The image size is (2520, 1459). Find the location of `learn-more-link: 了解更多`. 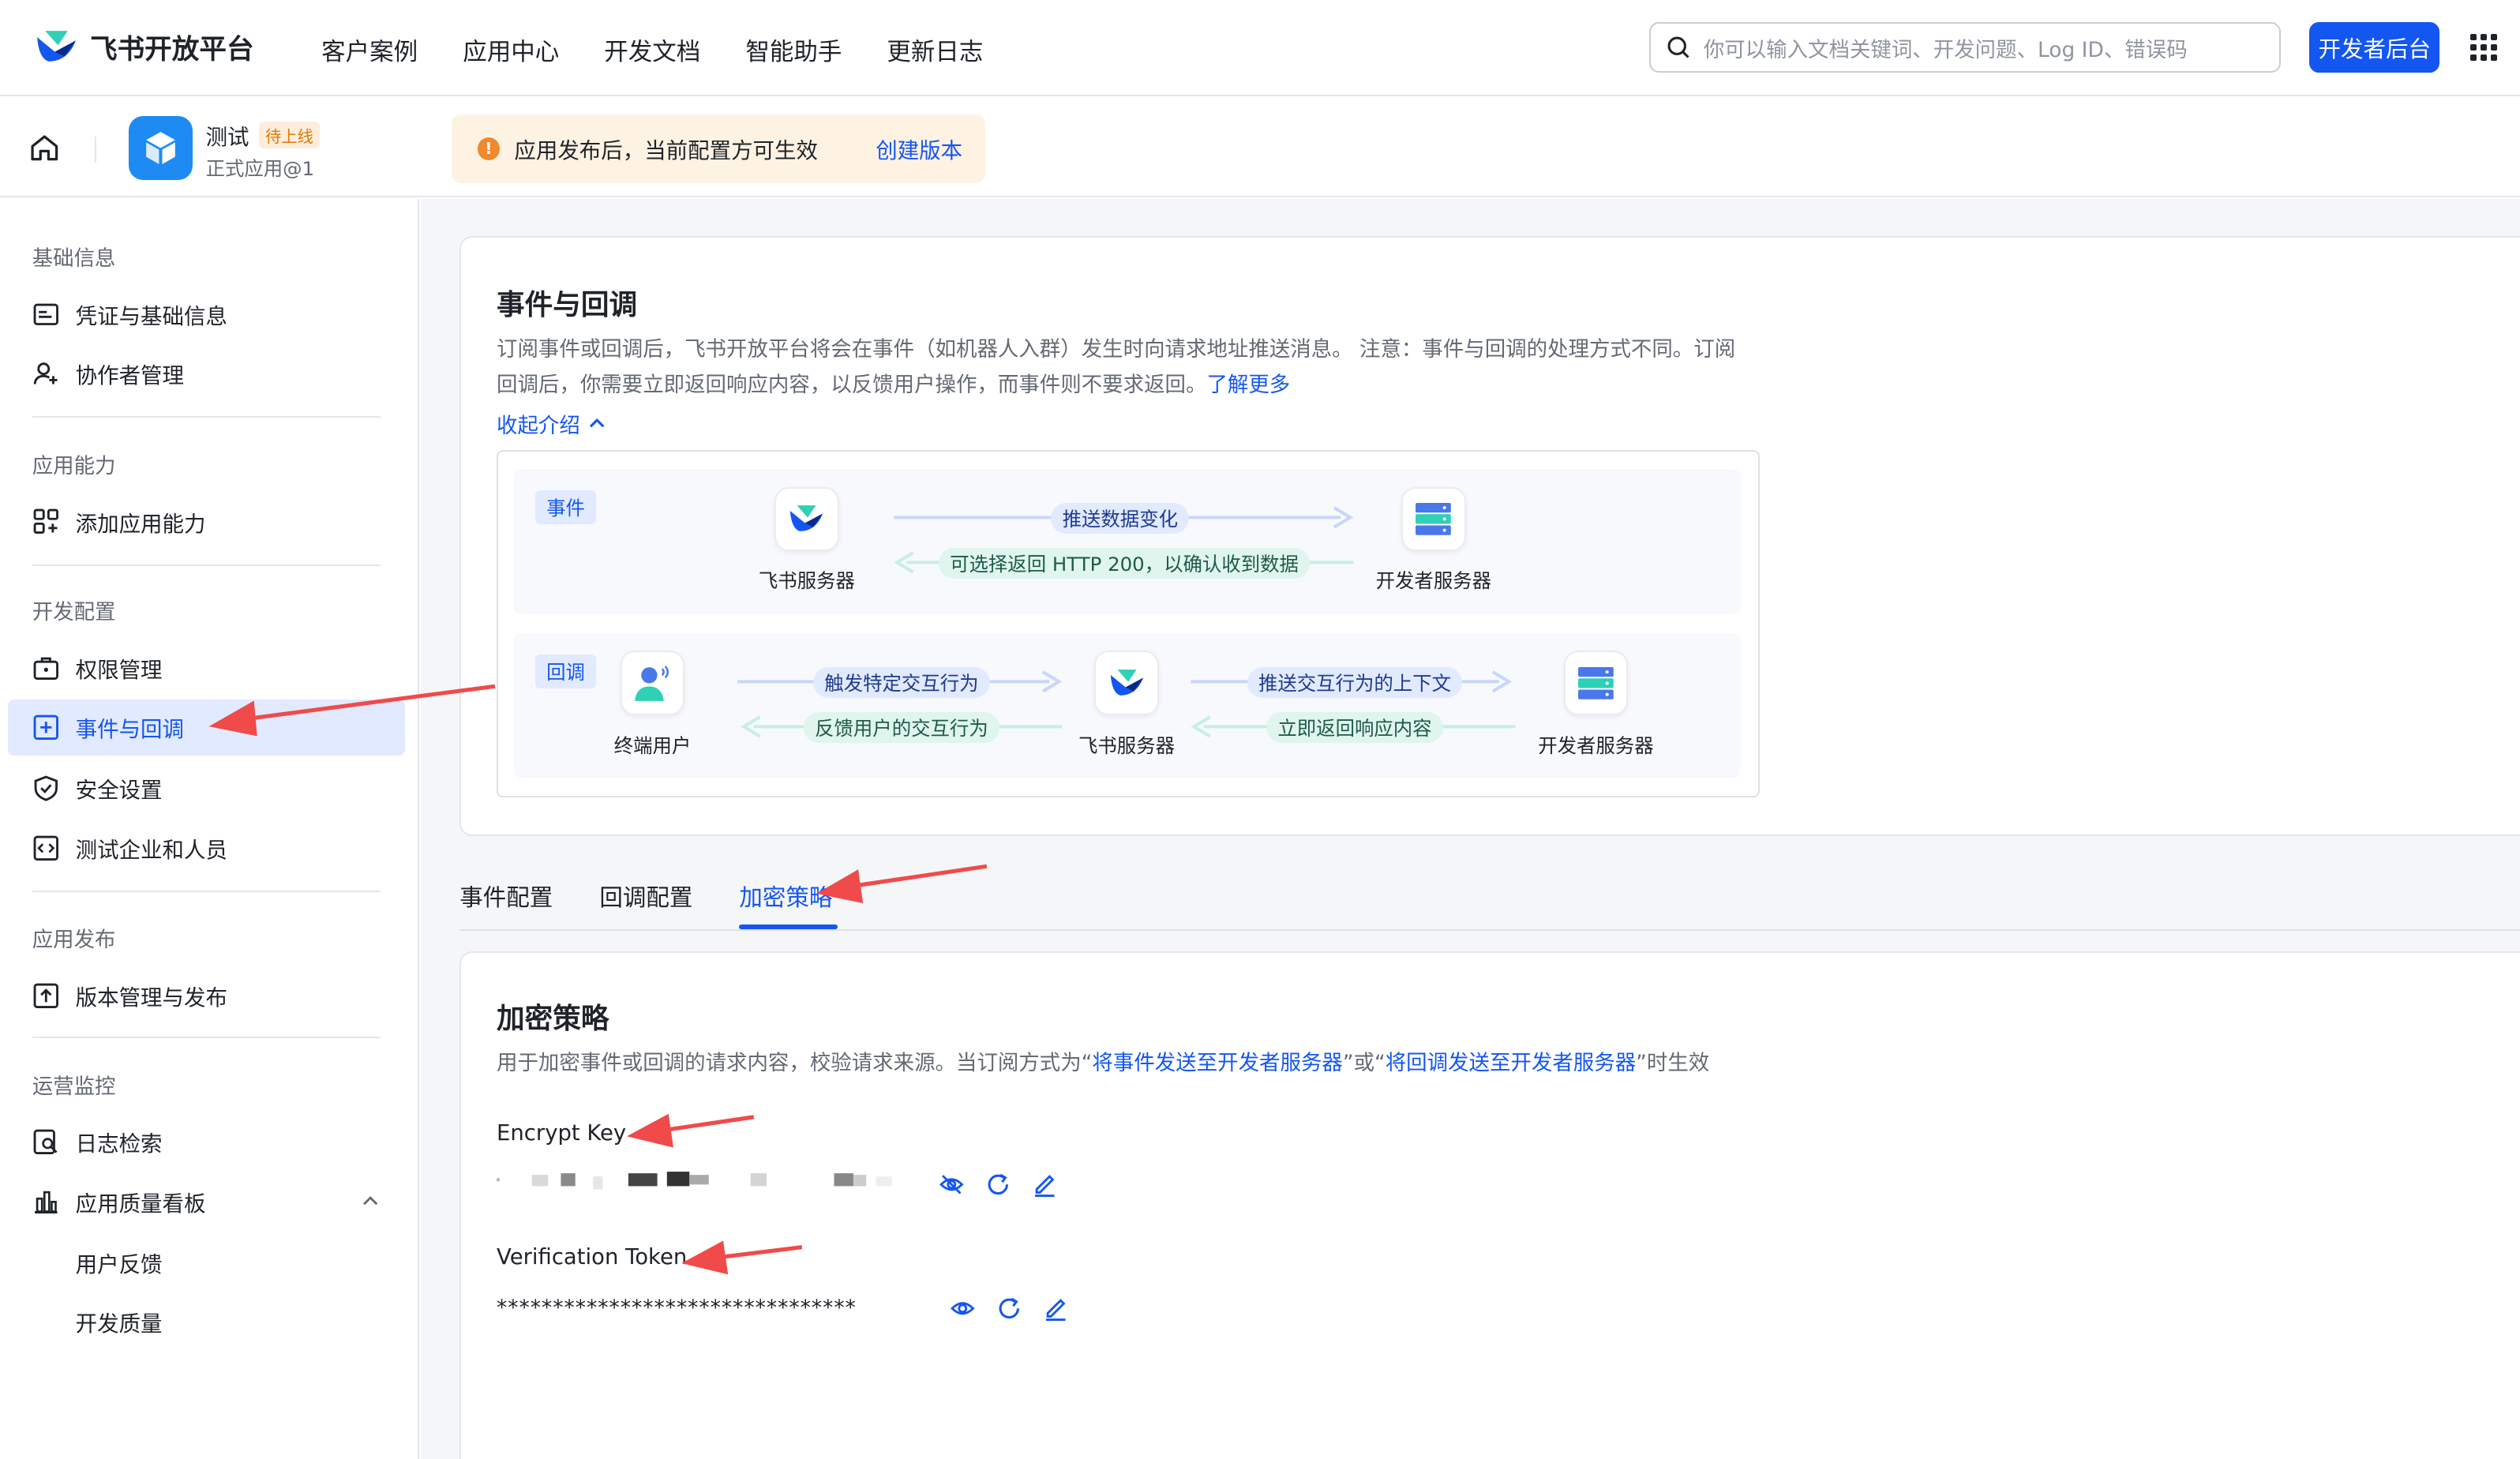

learn-more-link: 了解更多 is located at coordinates (1248, 385).